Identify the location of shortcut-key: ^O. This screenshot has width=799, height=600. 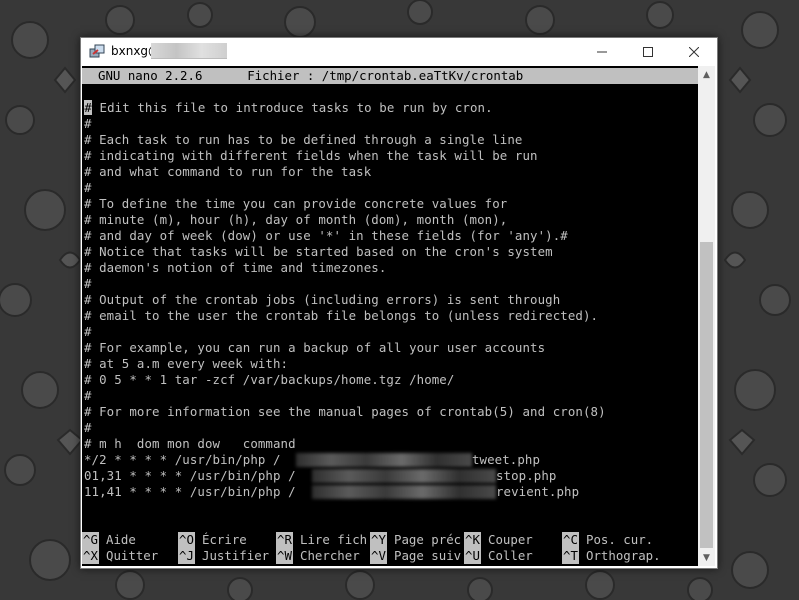
(186, 540).